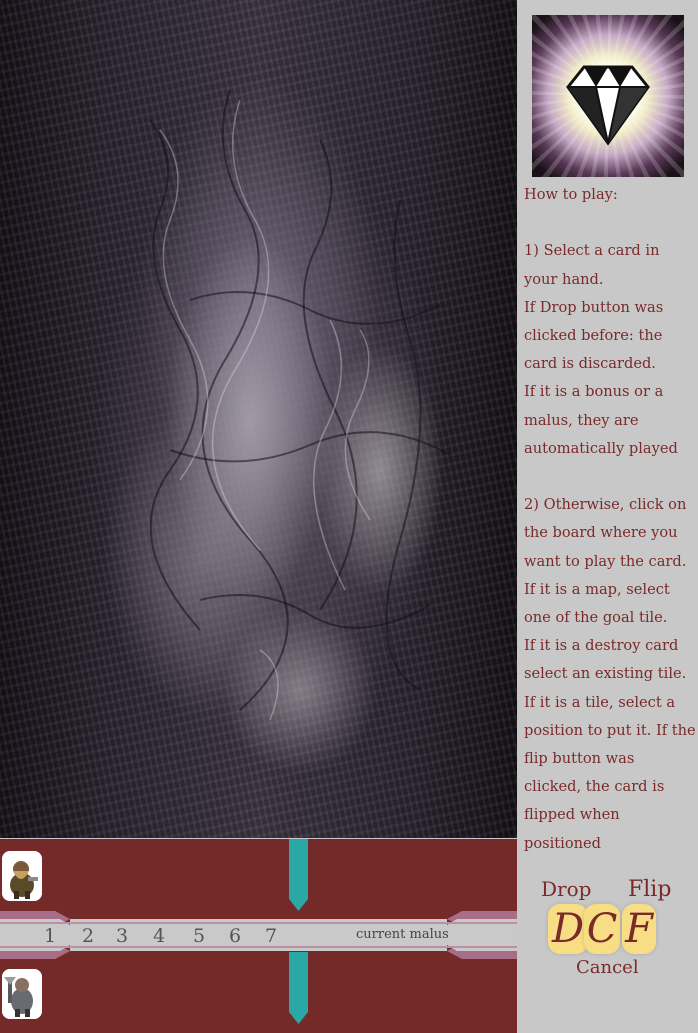  What do you see at coordinates (258, 936) in the screenshot?
I see `player-bar: 1 2 3 4 5 6 7 current malus` at bounding box center [258, 936].